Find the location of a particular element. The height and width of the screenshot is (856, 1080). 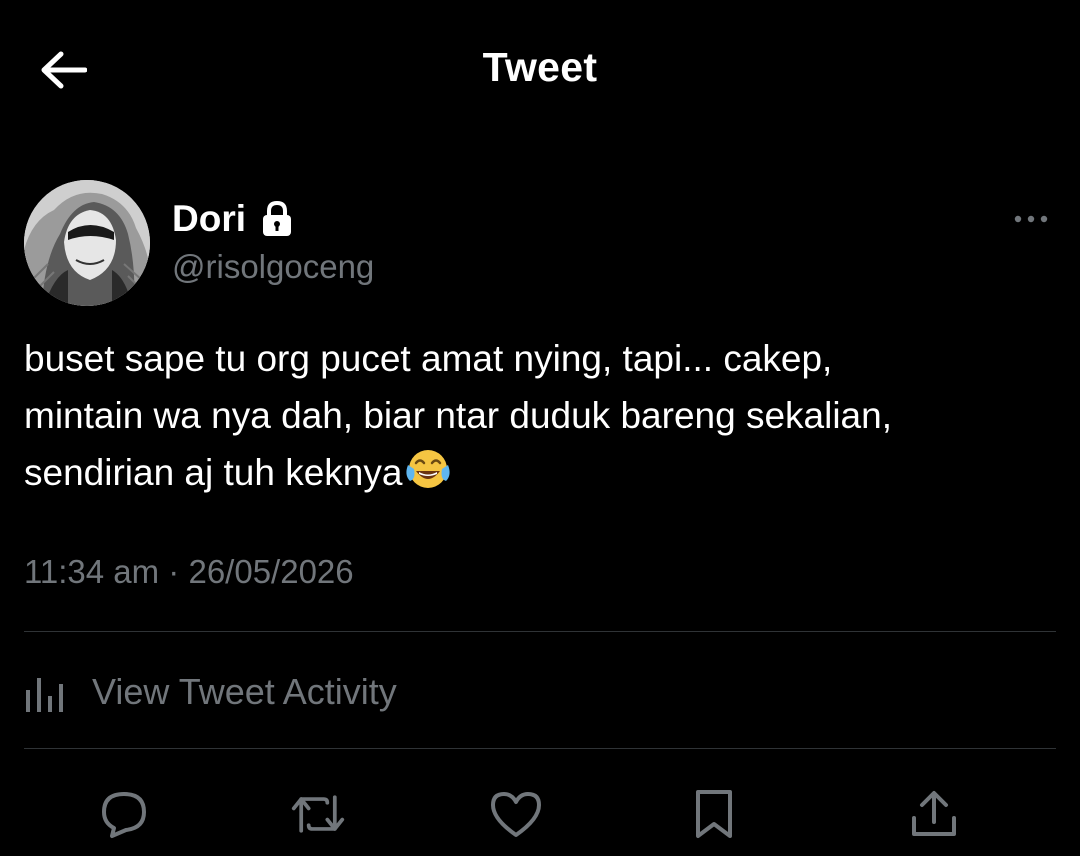

user-handle: @risolgoceng is located at coordinates (273, 267).